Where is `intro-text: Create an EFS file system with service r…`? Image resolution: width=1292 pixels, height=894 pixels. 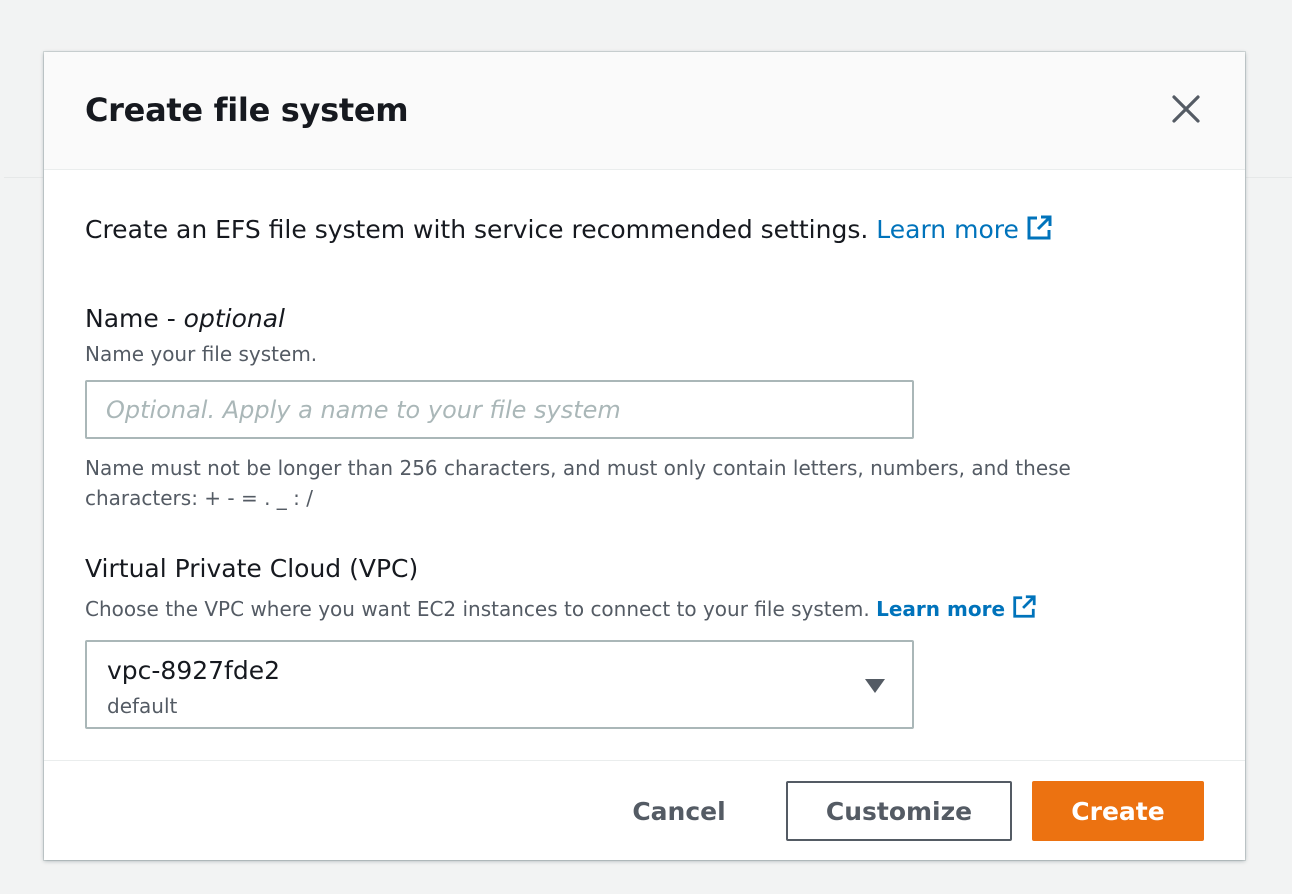
intro-text: Create an EFS file system with service r… is located at coordinates (569, 229).